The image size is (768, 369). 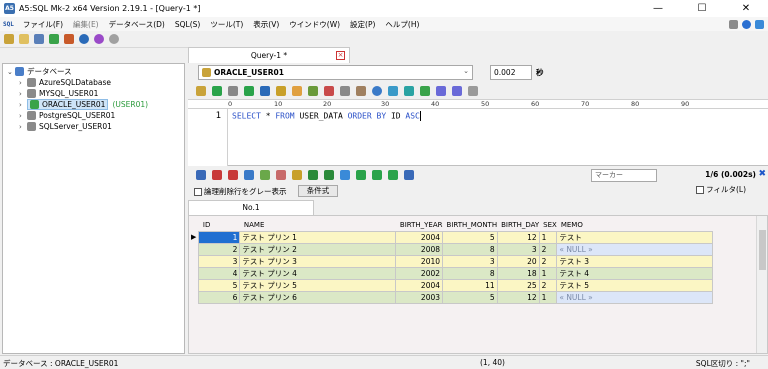 What do you see at coordinates (226, 24) in the screenshot?
I see `menu-tools: ツール(T)` at bounding box center [226, 24].